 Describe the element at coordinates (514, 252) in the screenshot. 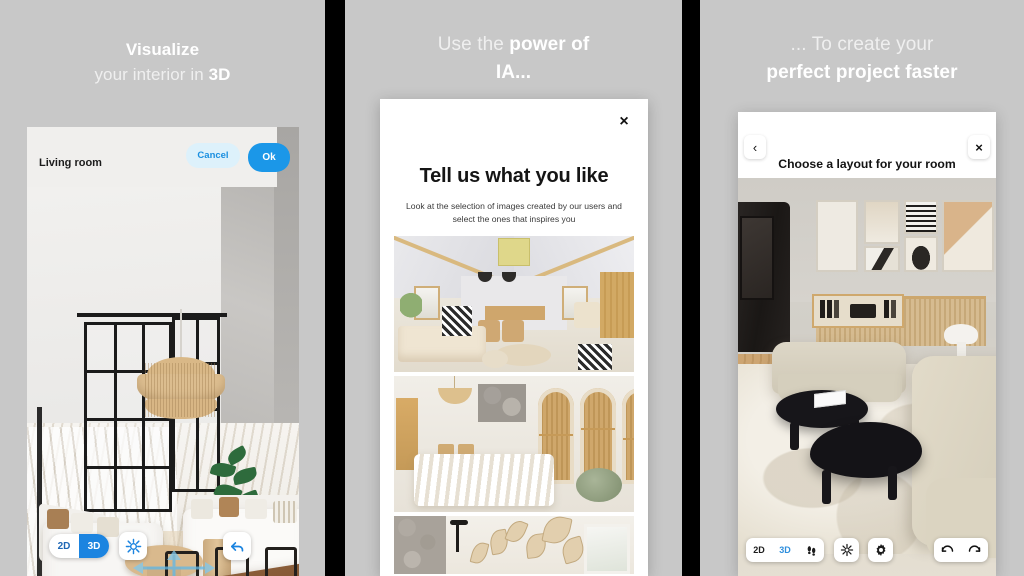

I see `hanging-lantern` at that location.